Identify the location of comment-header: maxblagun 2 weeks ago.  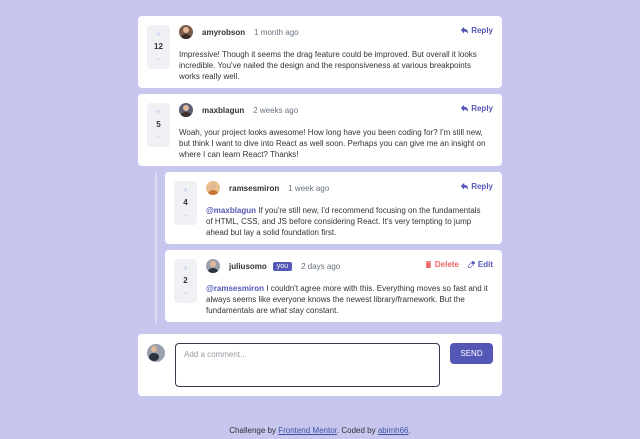
(238, 110).